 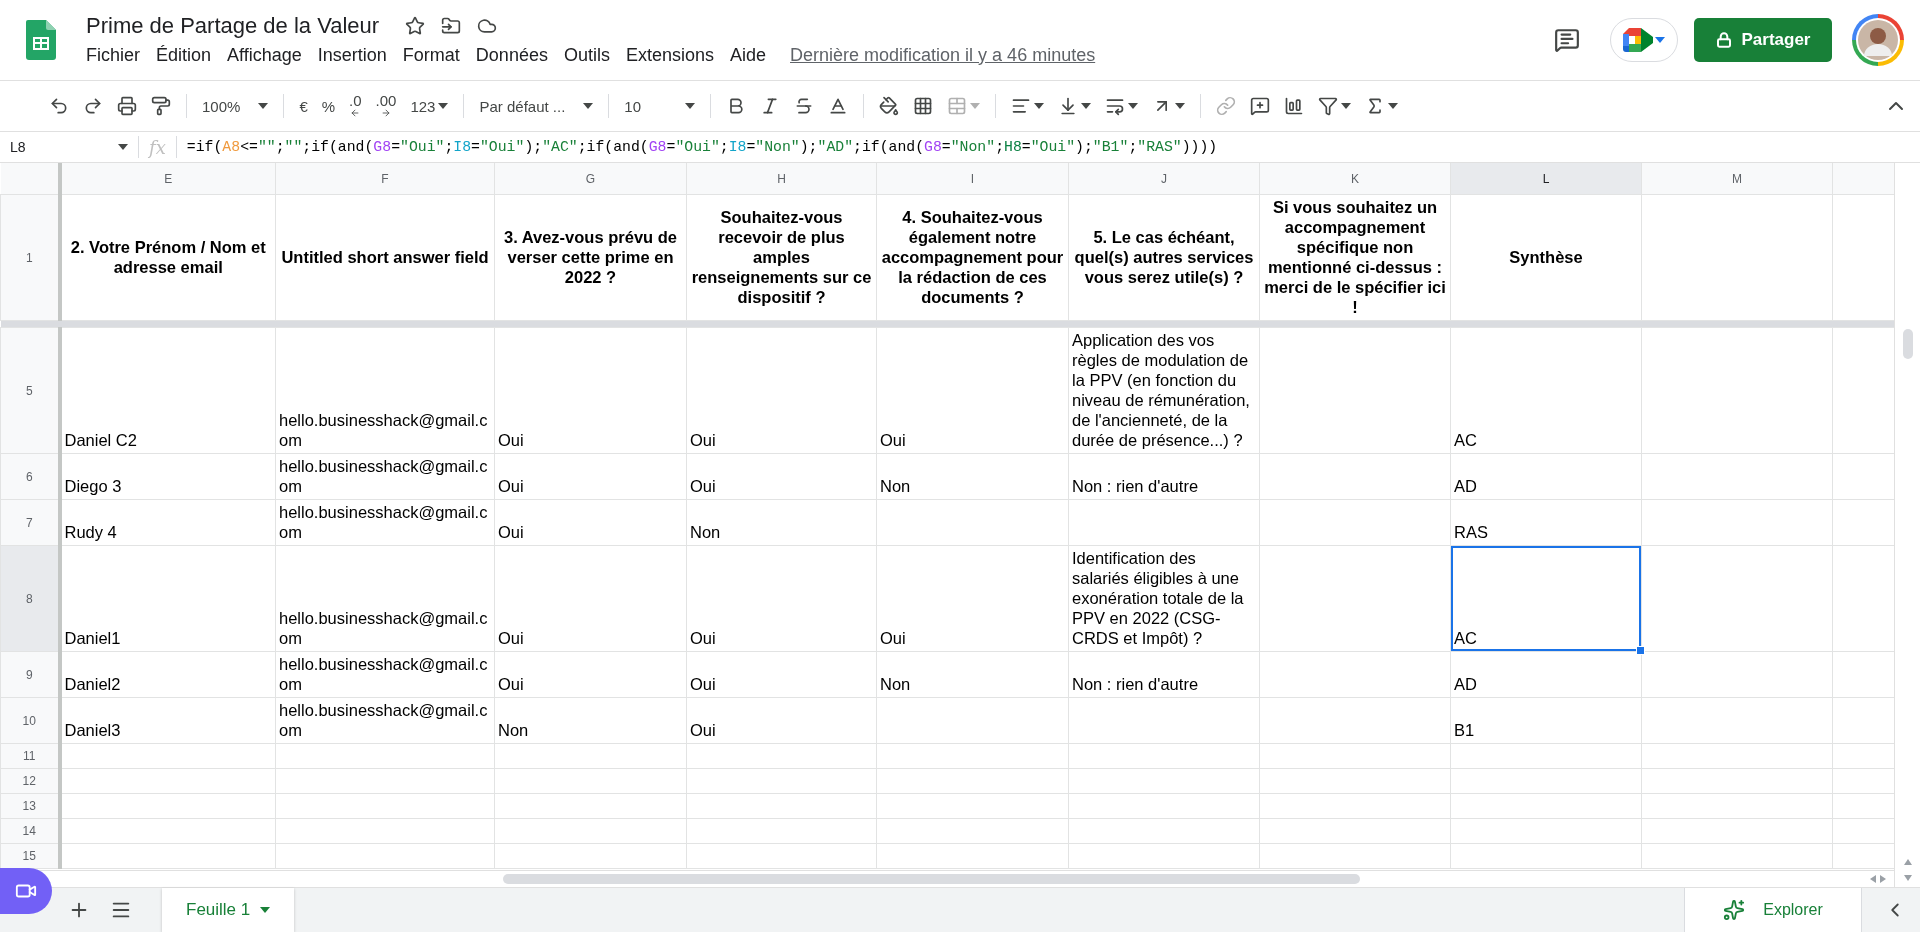 I want to click on row-header: 14, so click(x=30, y=831).